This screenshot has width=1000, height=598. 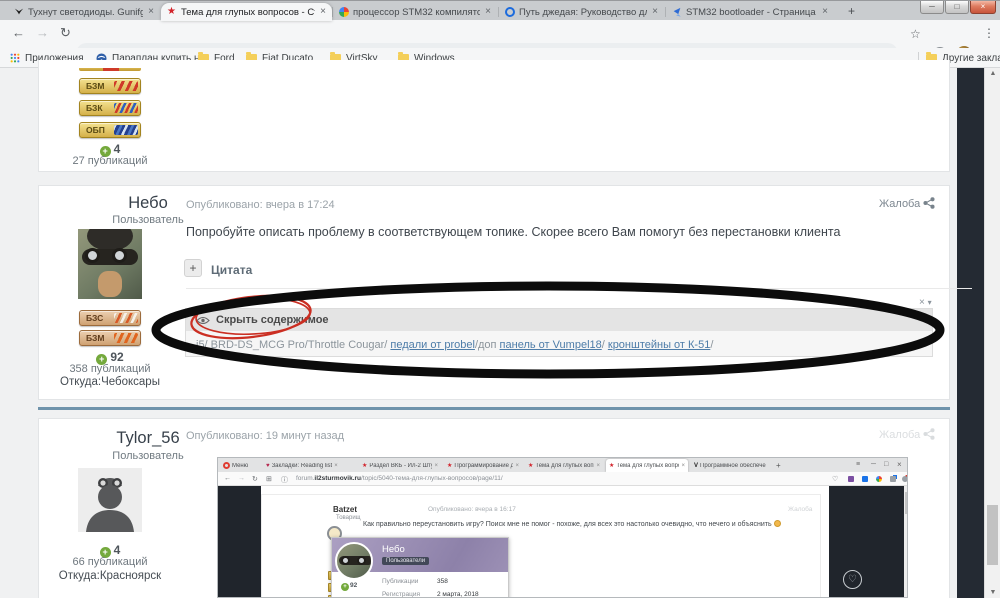 I want to click on bird-icon: V, so click(x=696, y=465).